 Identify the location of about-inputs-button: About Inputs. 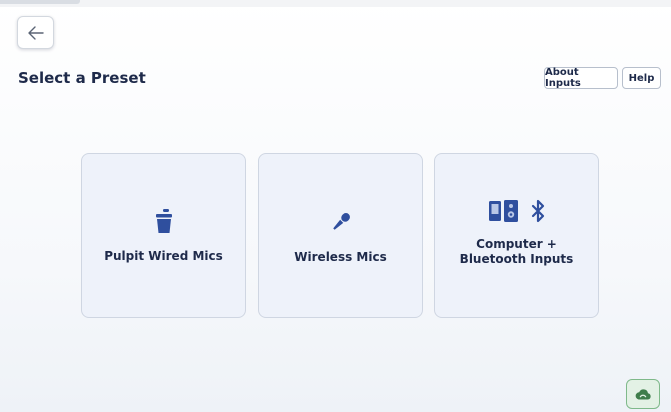
(581, 78).